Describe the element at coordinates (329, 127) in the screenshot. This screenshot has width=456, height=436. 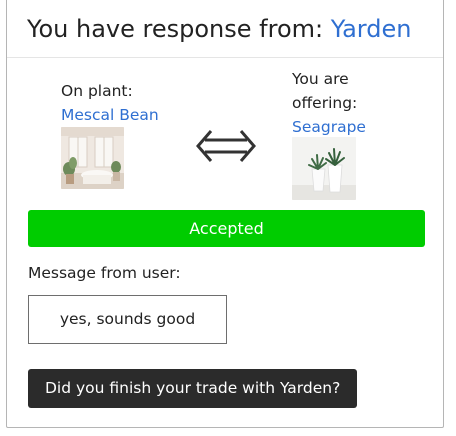
I see `right-plant-name-link: Seagrape` at that location.